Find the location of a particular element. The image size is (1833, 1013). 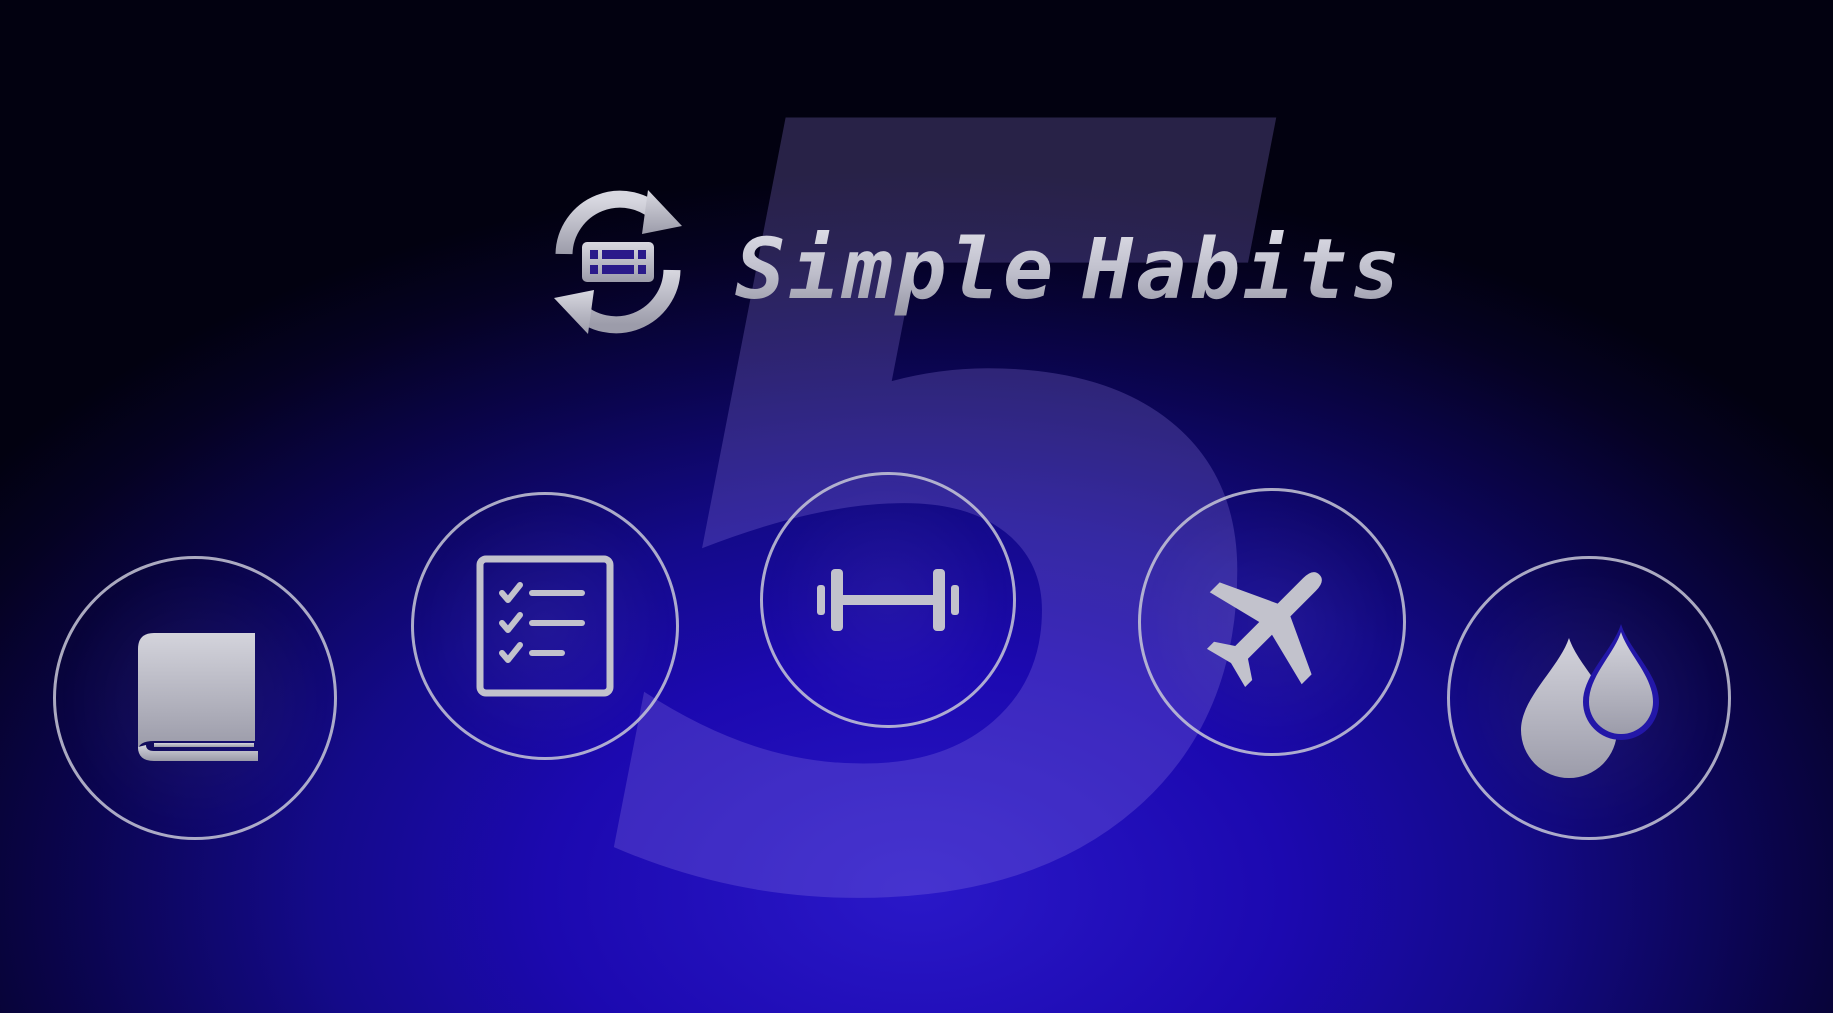

app-title: Simple Habits is located at coordinates (1069, 269).